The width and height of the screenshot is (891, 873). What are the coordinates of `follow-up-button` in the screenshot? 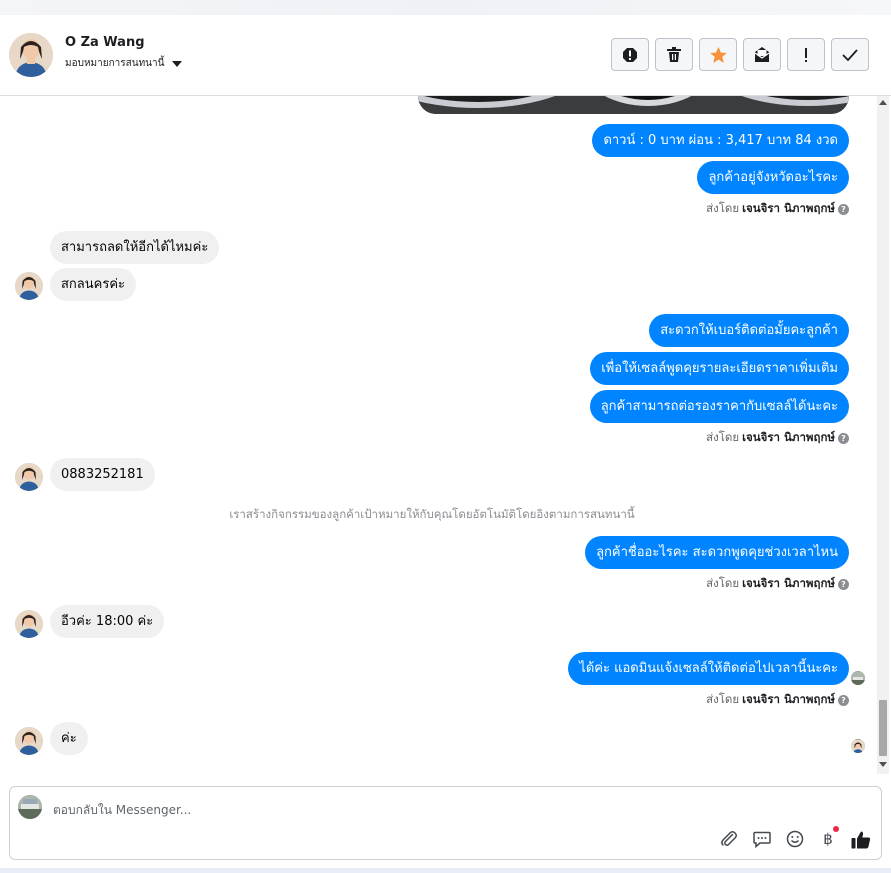 It's located at (806, 54).